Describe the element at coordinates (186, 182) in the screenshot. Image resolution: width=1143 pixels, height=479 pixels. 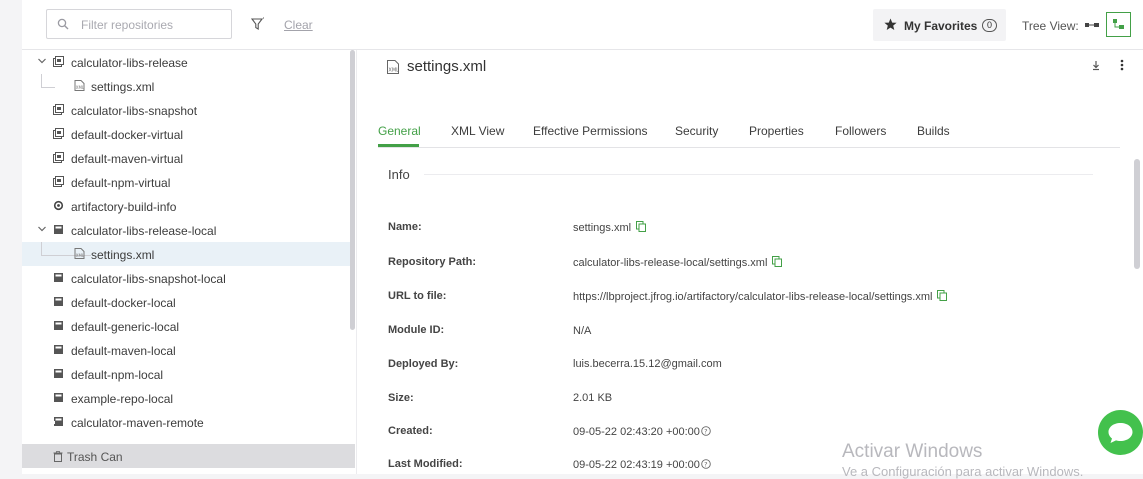
I see `tree-item-default-npm-virtual: default-npm-virtual` at that location.